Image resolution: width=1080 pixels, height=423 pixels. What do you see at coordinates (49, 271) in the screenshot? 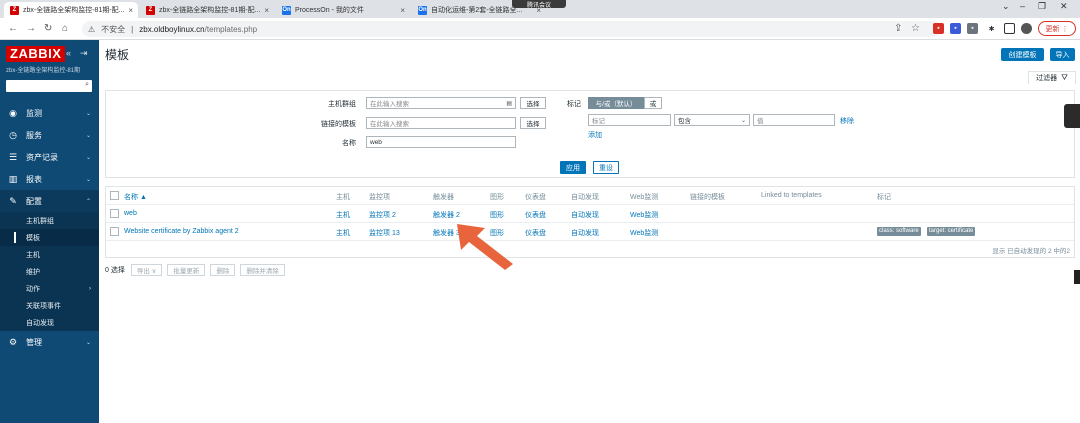
I see `submenu-maintenance: 维护` at bounding box center [49, 271].